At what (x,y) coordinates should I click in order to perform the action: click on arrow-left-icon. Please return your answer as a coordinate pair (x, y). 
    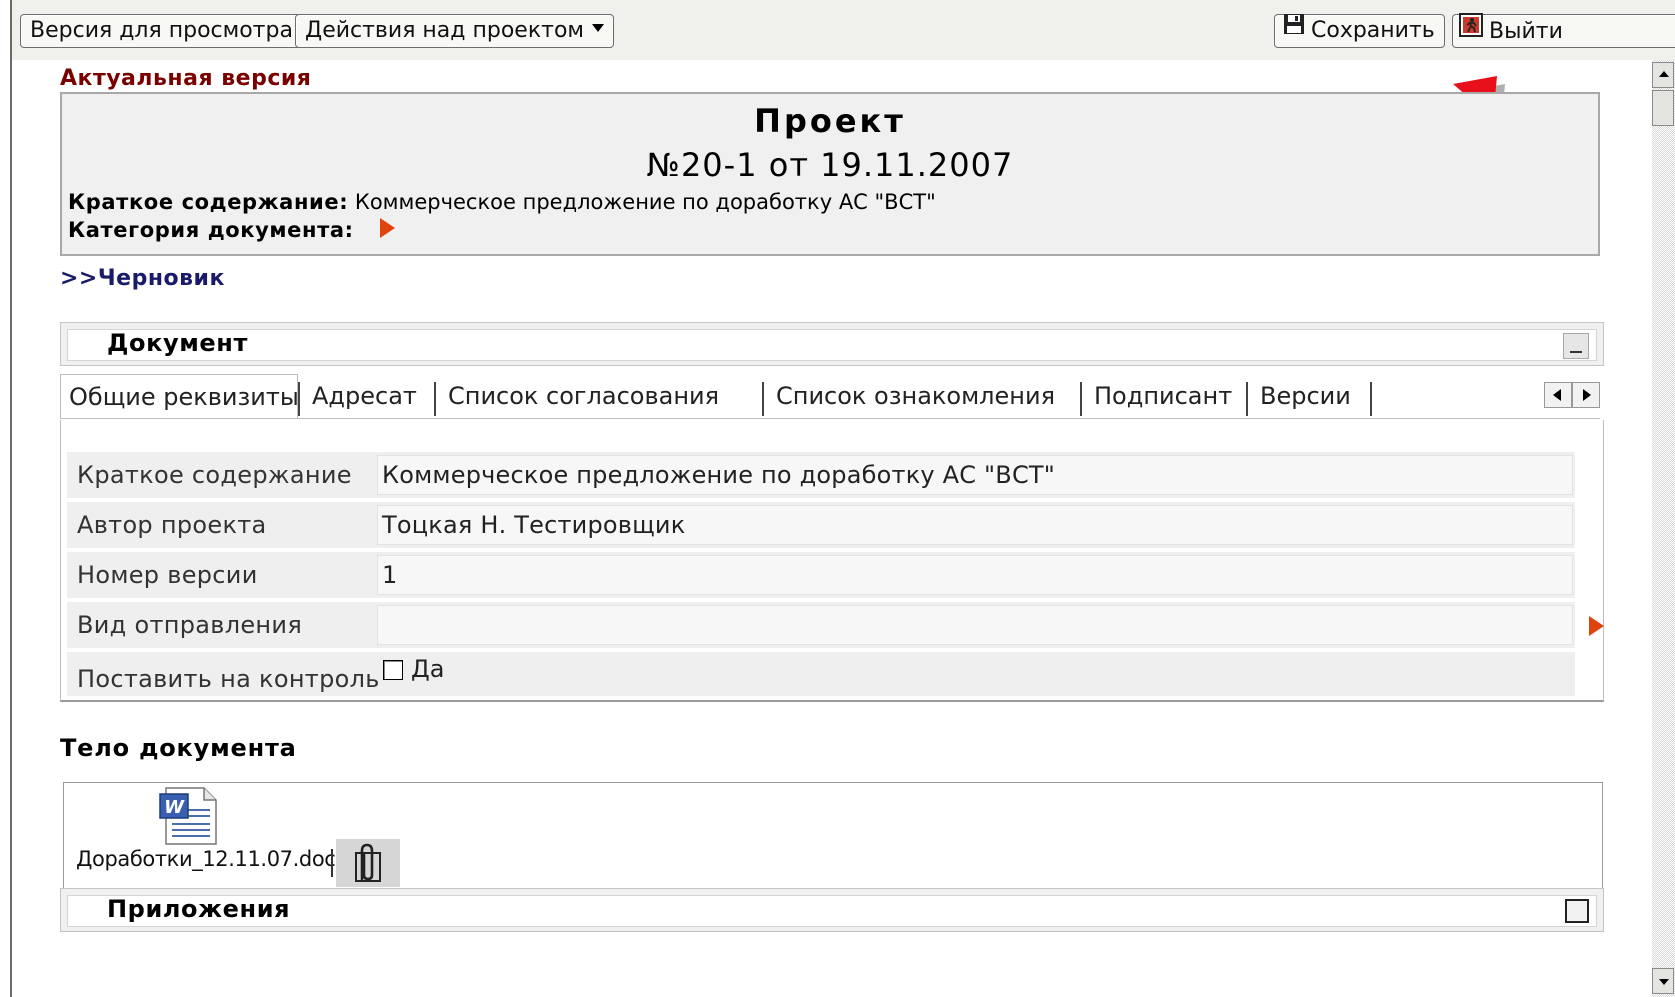
    Looking at the image, I should click on (1557, 395).